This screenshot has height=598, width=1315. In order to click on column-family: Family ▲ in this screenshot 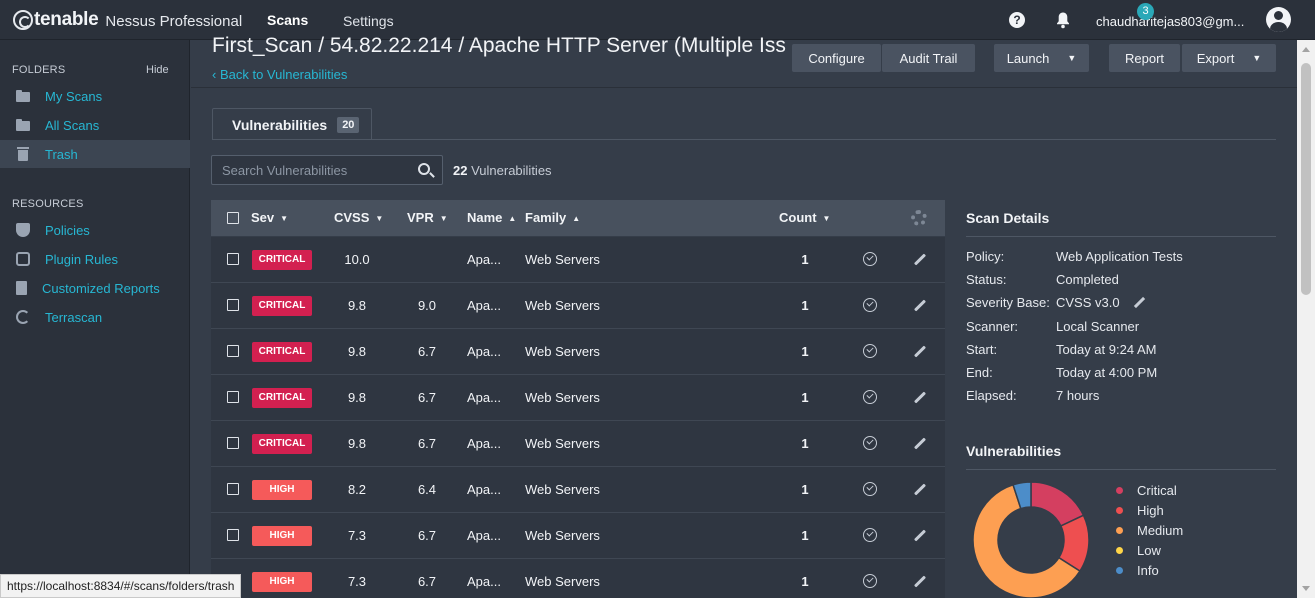, I will do `click(552, 217)`.